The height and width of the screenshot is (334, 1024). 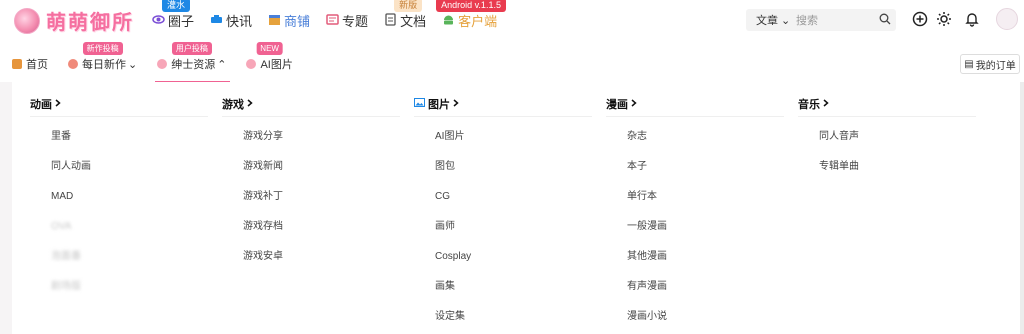 What do you see at coordinates (439, 105) in the screenshot?
I see `menu-heading-label: 图片` at bounding box center [439, 105].